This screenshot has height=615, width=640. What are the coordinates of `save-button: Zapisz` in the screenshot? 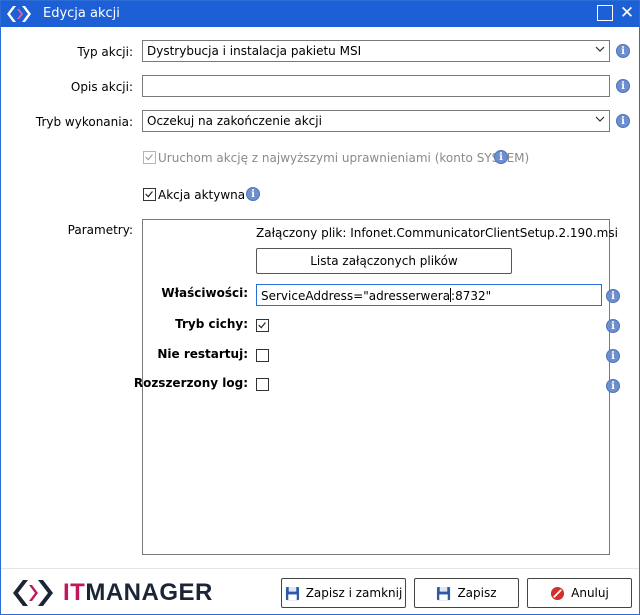 It's located at (466, 593).